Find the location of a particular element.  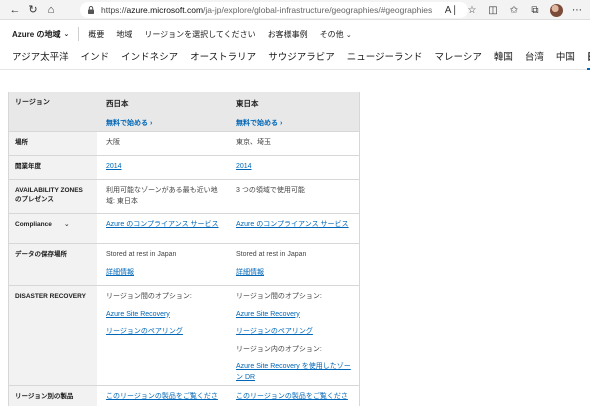

table-row-location: 場所 大阪 東京、埼玉 is located at coordinates (184, 144).